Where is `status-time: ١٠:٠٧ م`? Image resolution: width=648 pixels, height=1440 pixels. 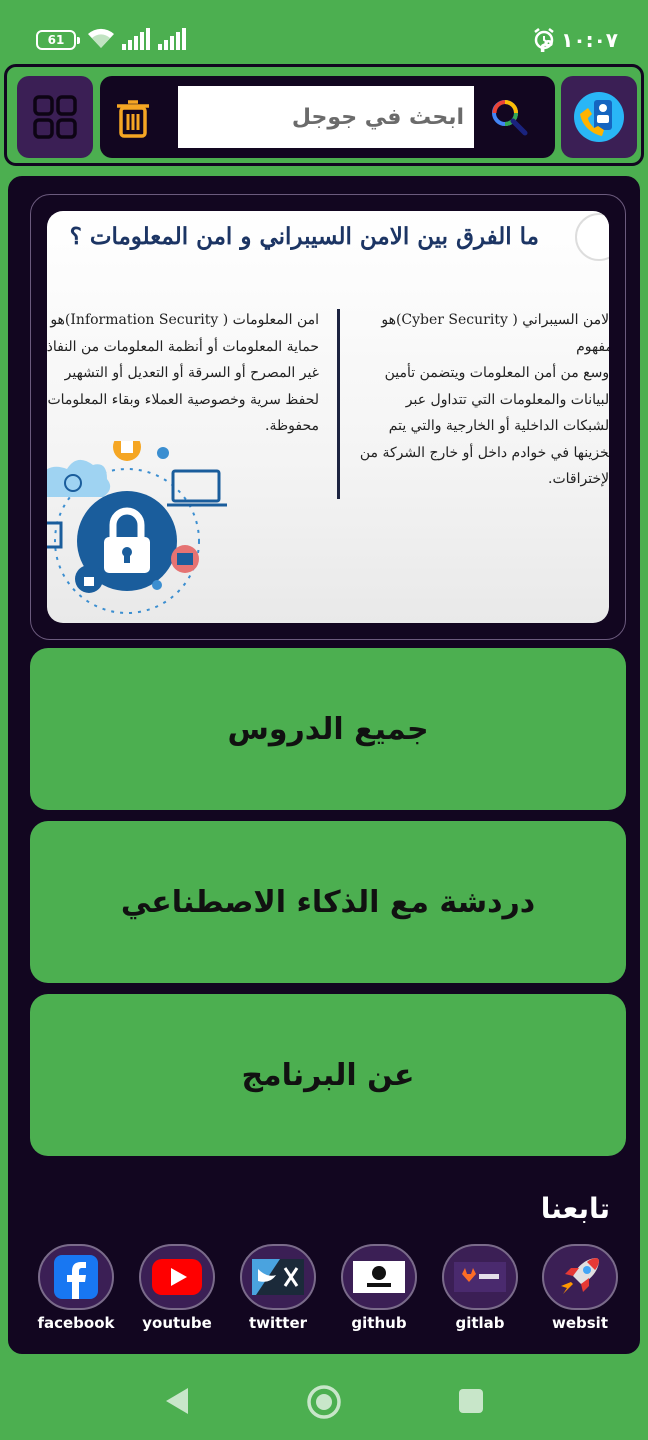 status-time: ١٠:٠٧ م is located at coordinates (578, 40).